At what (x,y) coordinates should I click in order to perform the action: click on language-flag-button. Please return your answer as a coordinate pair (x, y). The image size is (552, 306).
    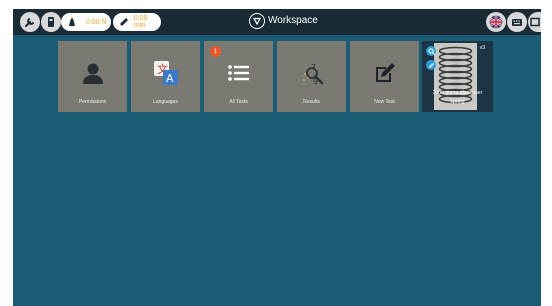
    Looking at the image, I should click on (496, 22).